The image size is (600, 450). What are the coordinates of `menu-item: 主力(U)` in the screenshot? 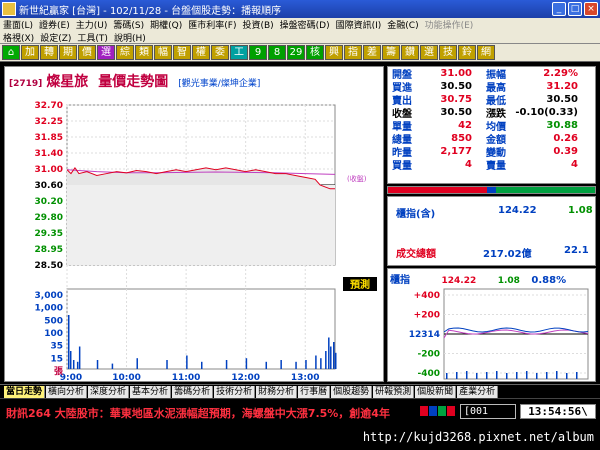 It's located at (92, 24).